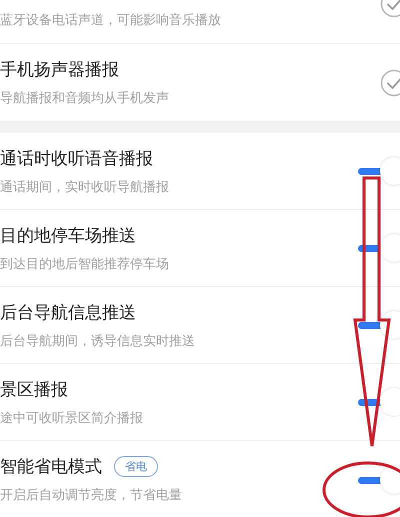  Describe the element at coordinates (76, 159) in the screenshot. I see `setting-title: 通话时收听语音播报` at that location.